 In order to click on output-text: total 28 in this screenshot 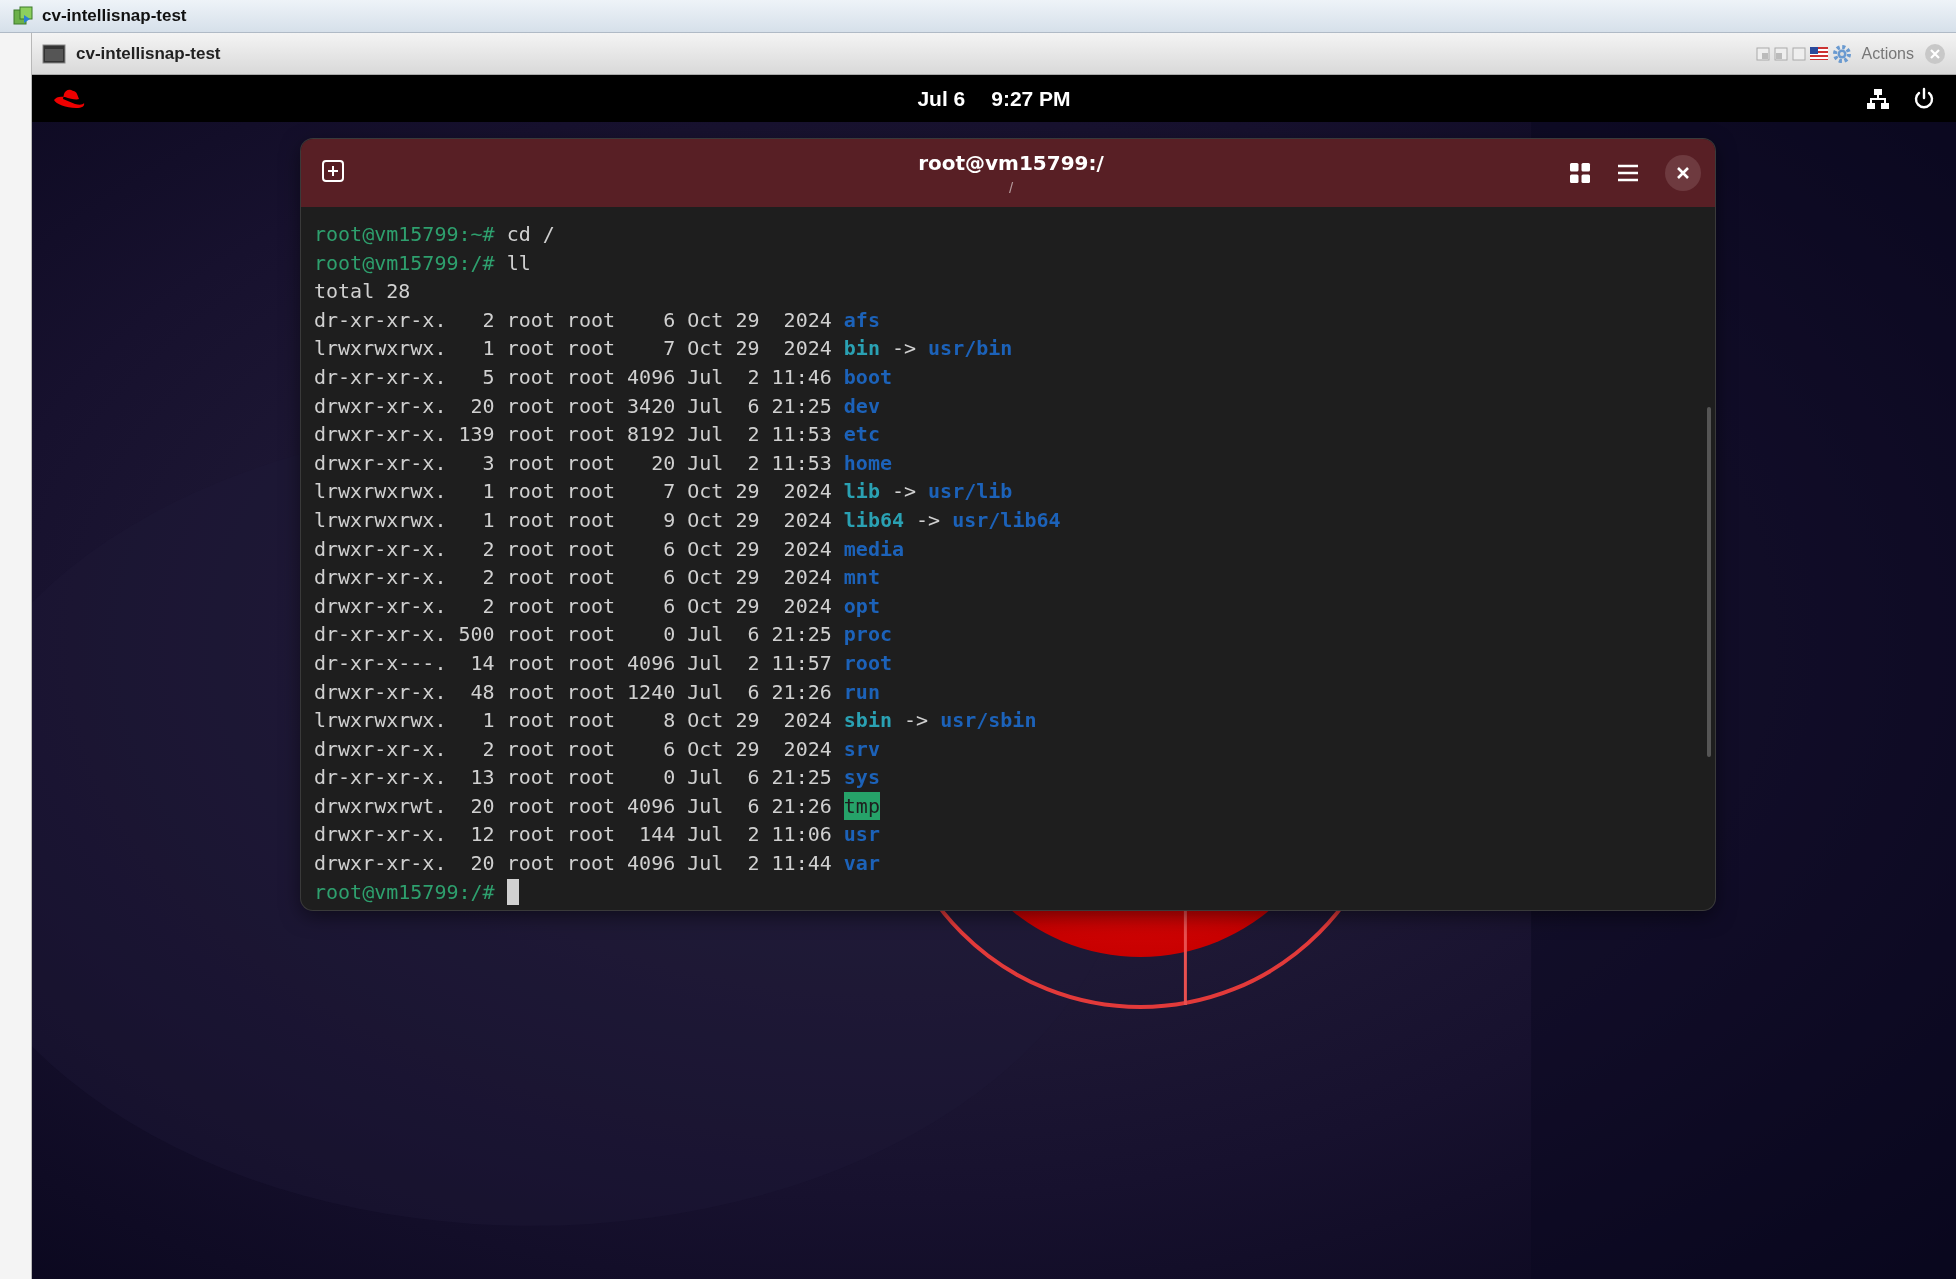, I will do `click(362, 292)`.